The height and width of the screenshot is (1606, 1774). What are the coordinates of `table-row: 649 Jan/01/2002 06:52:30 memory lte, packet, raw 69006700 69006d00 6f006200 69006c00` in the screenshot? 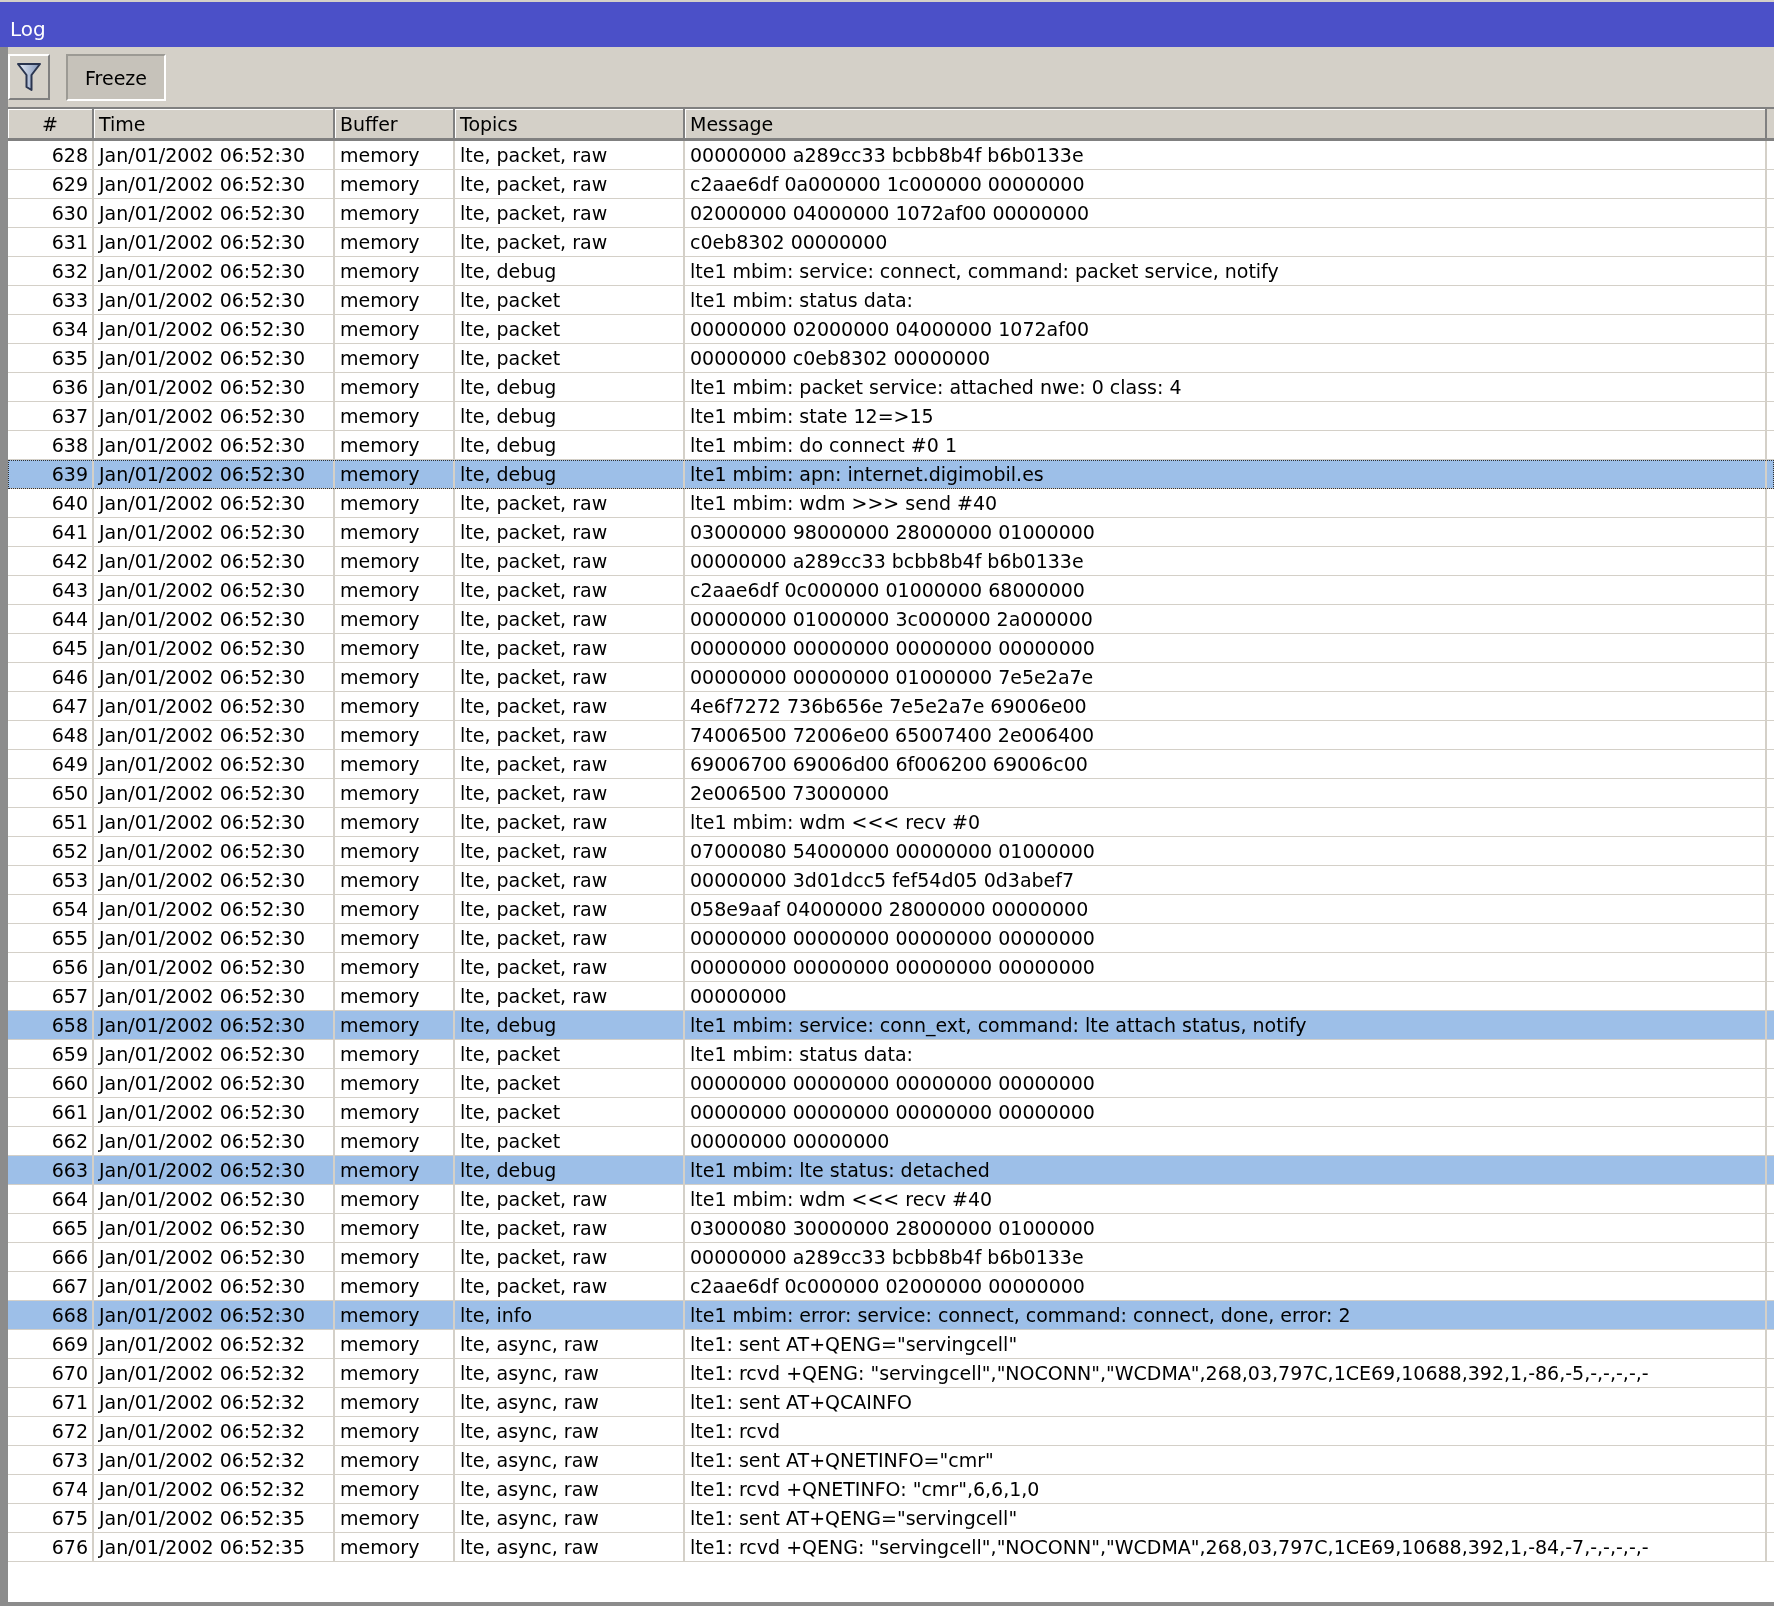 It's located at (891, 764).